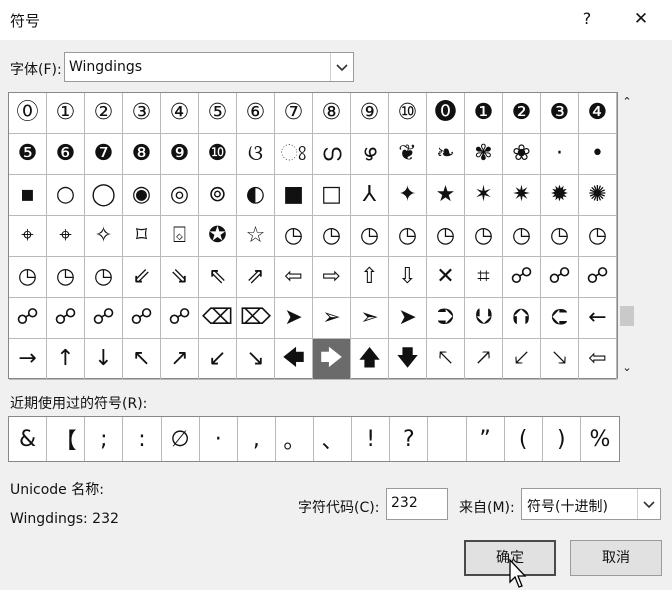 The height and width of the screenshot is (590, 672). I want to click on symbol-cell: →, so click(28, 359).